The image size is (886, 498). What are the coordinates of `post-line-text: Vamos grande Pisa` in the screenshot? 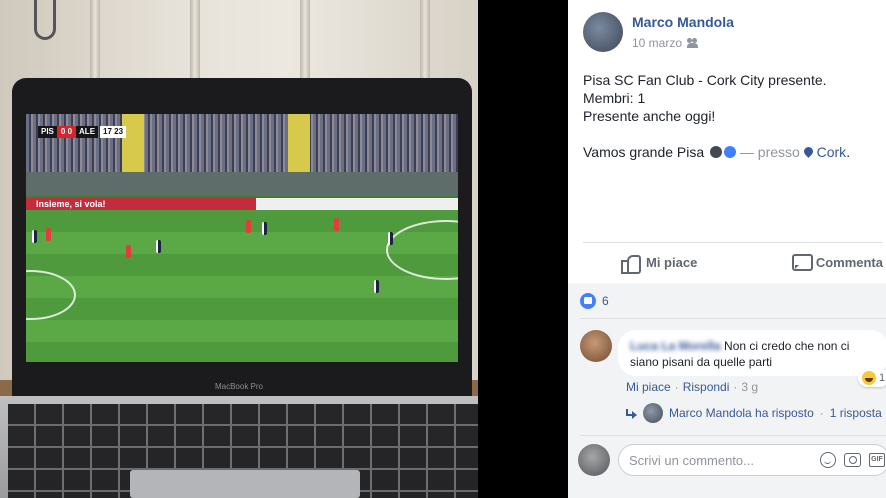 It's located at (644, 152).